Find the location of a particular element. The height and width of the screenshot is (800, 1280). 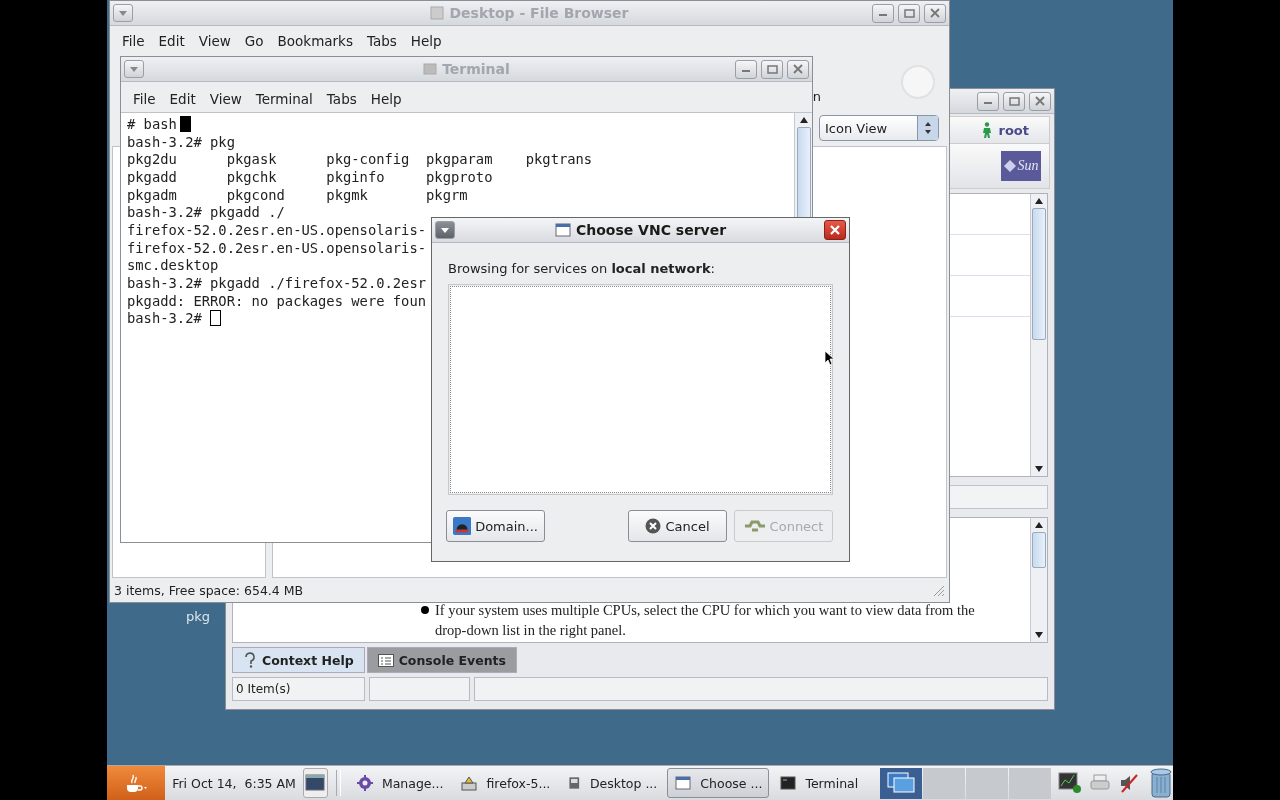

clock-text: Fri Oct 14, 6:35 AM is located at coordinates (234, 783).